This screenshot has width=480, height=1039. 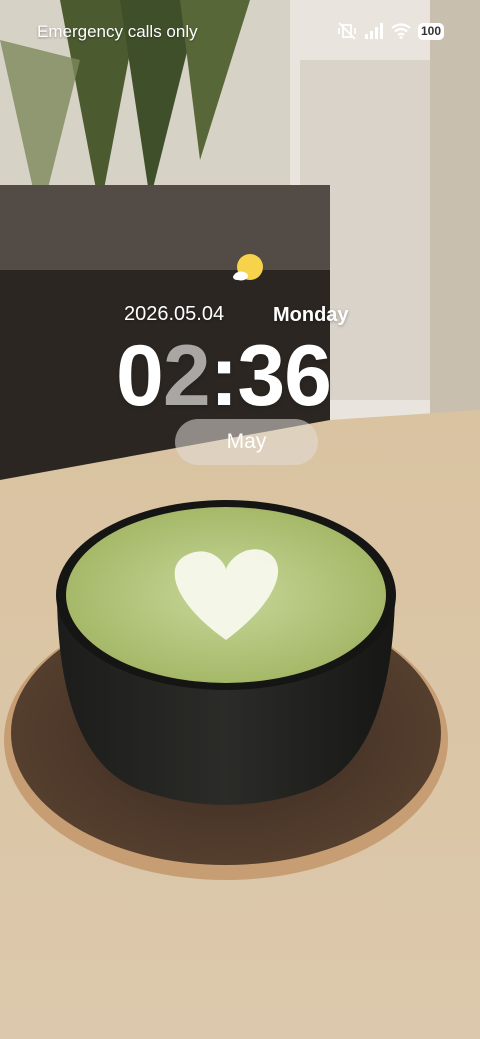 I want to click on month-label: May, so click(x=246, y=441).